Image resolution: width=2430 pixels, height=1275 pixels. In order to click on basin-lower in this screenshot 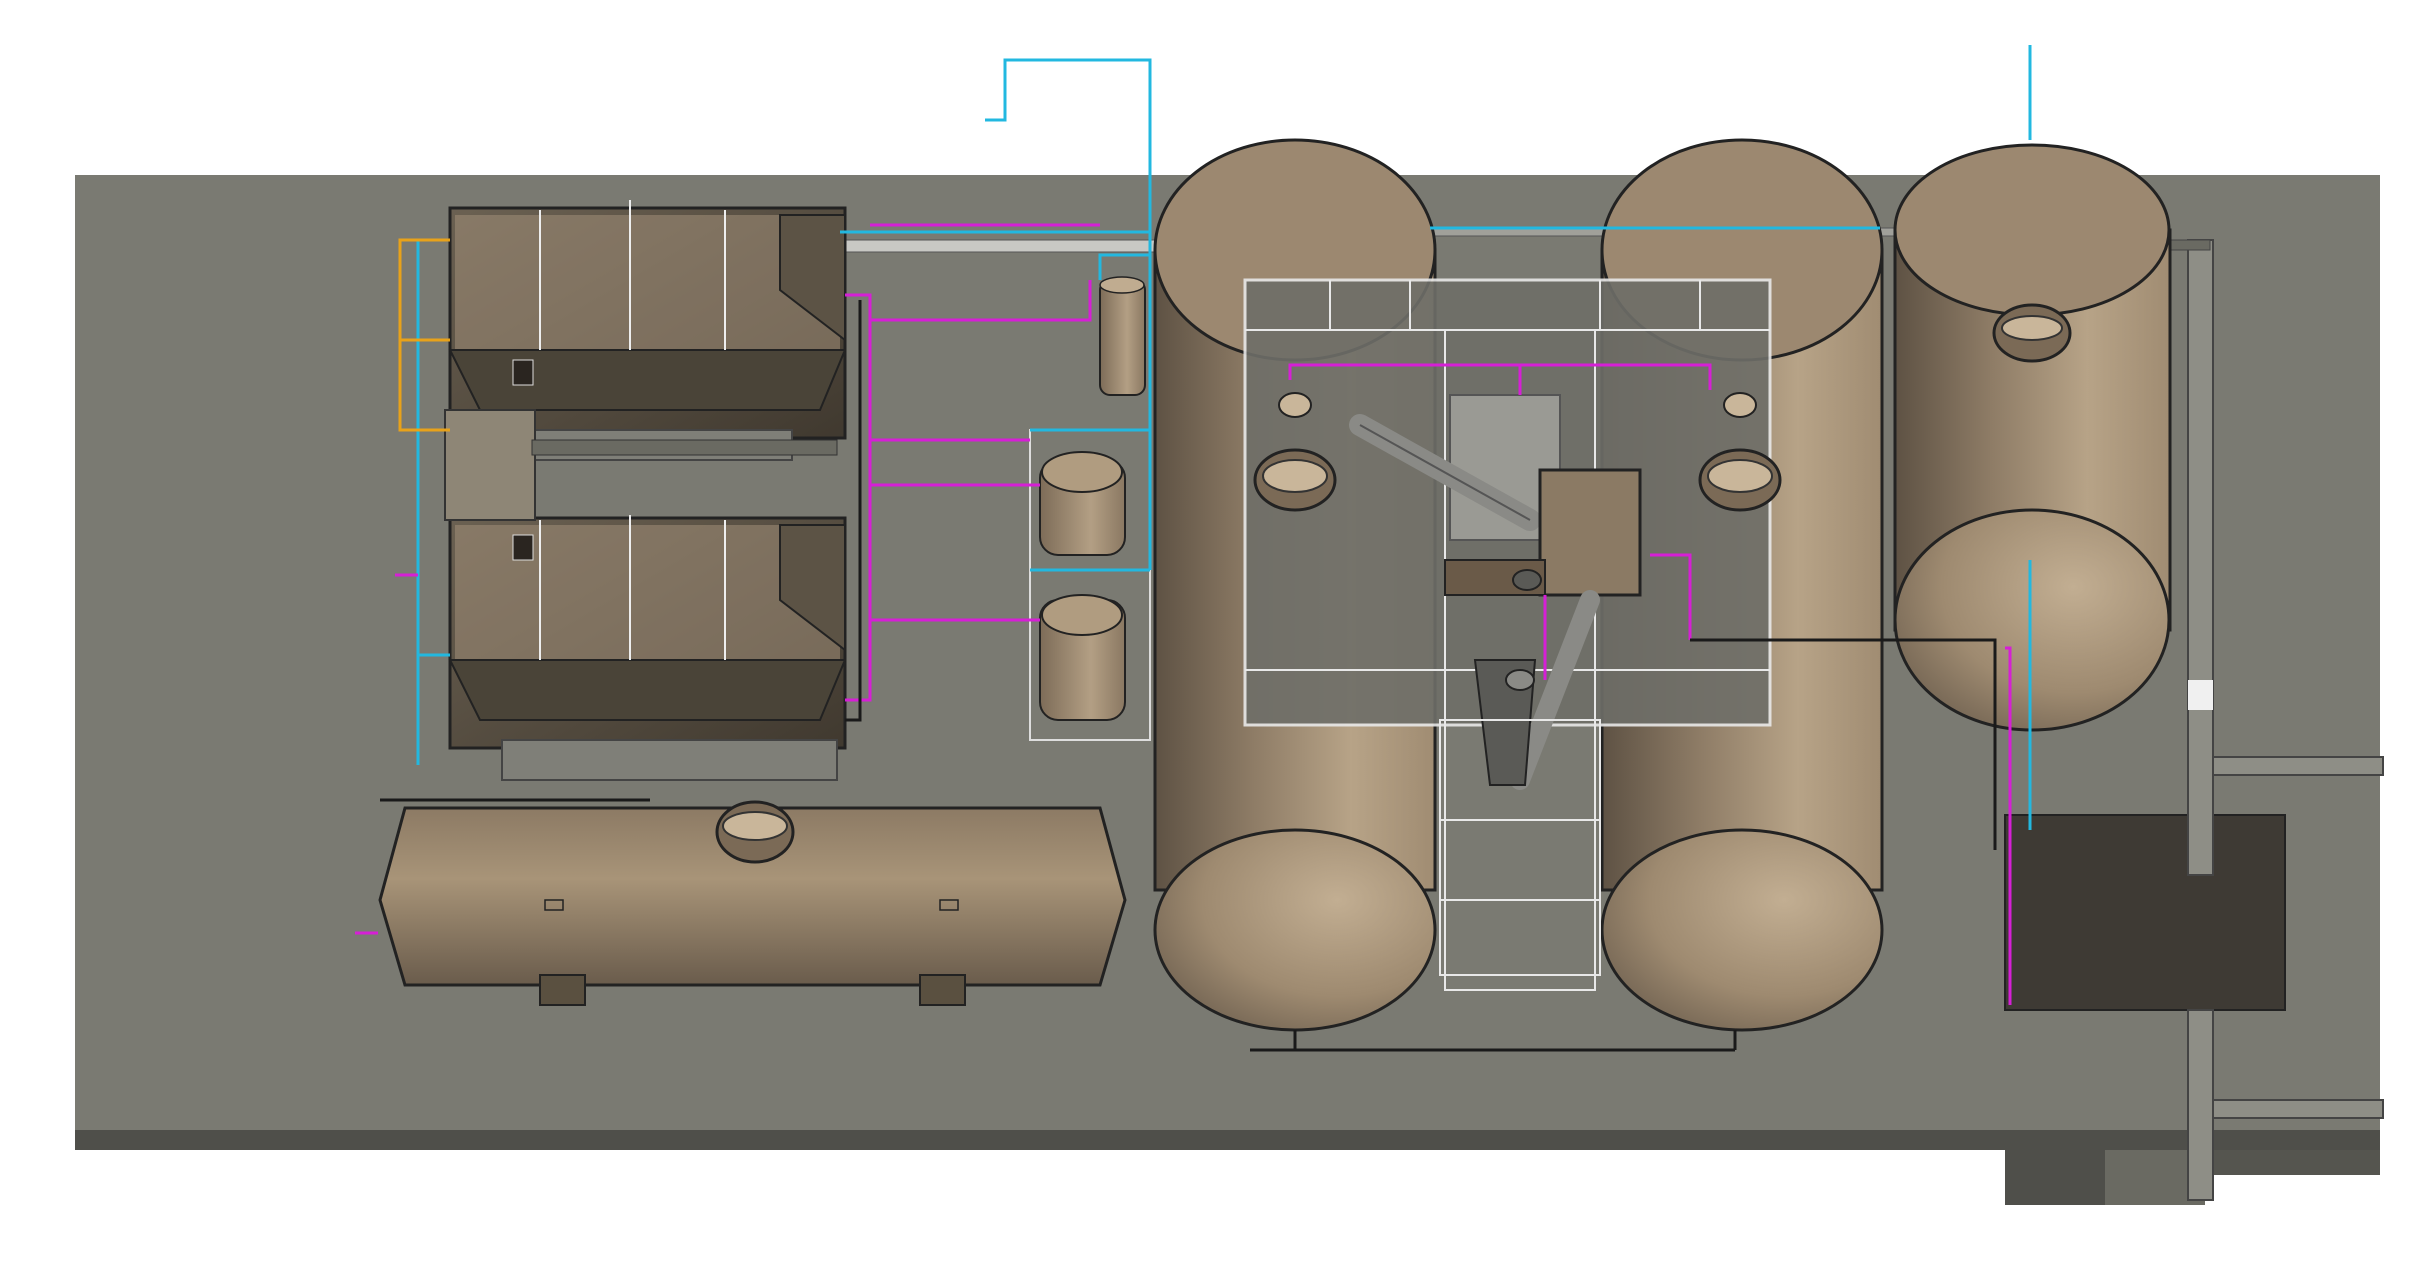, I will do `click(647, 648)`.